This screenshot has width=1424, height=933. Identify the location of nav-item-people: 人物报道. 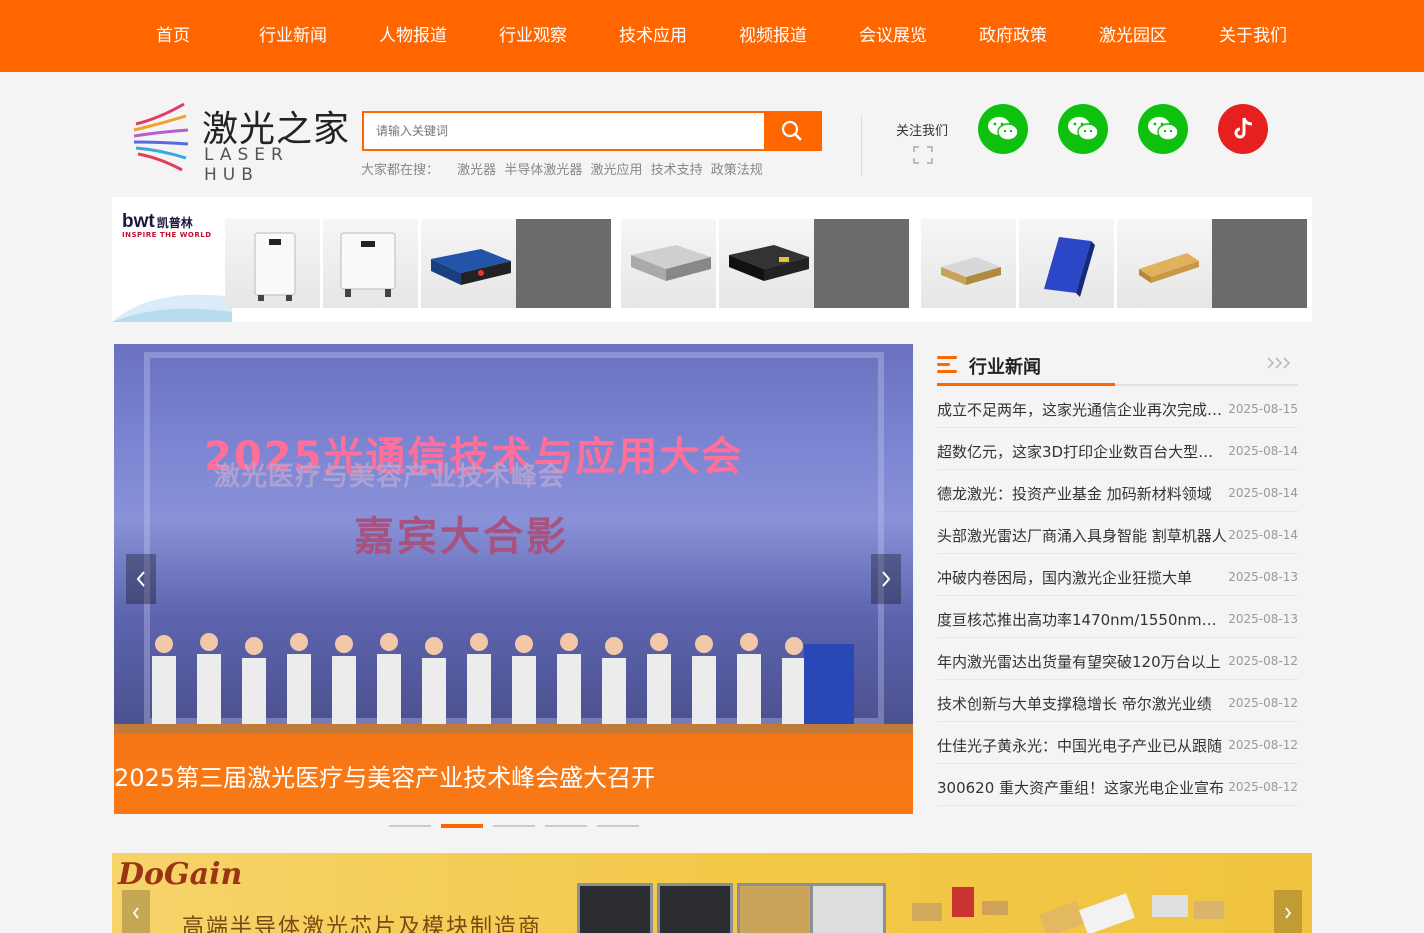
(413, 36).